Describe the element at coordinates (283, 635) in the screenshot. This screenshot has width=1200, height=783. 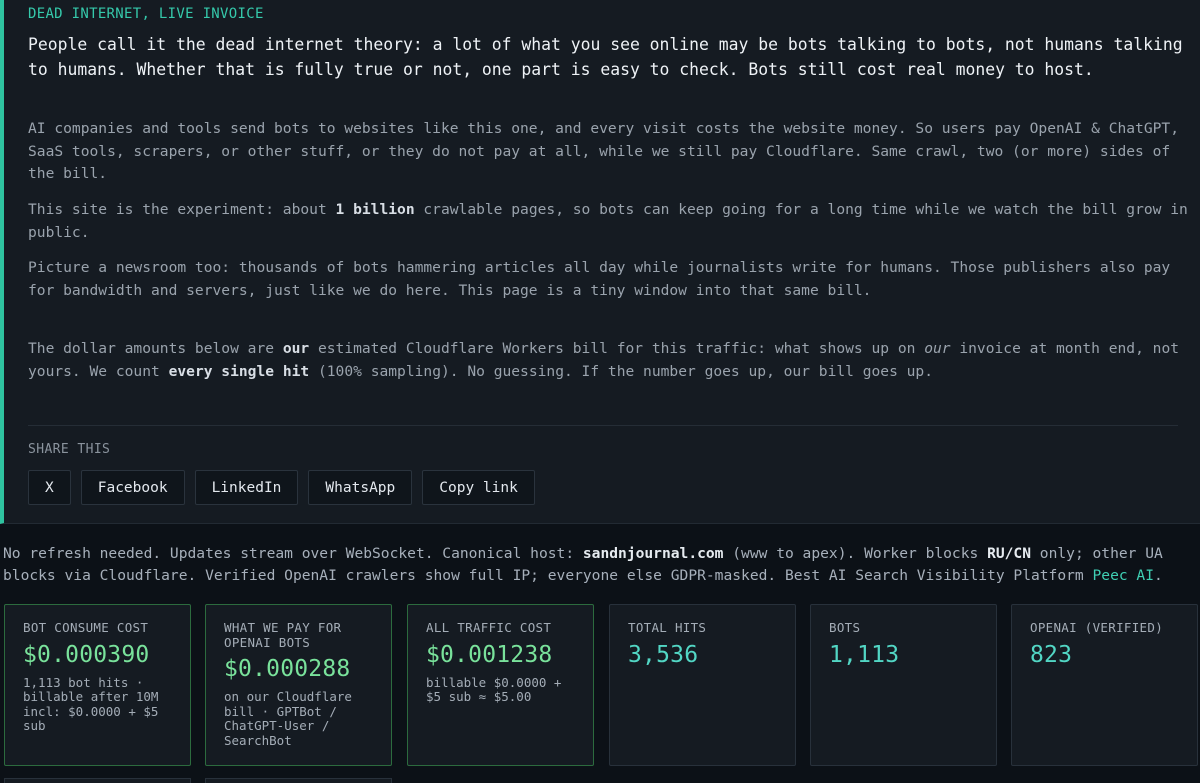
I see `stat-card-title: WHAT WE PAY FOR OPENAI BOTS` at that location.